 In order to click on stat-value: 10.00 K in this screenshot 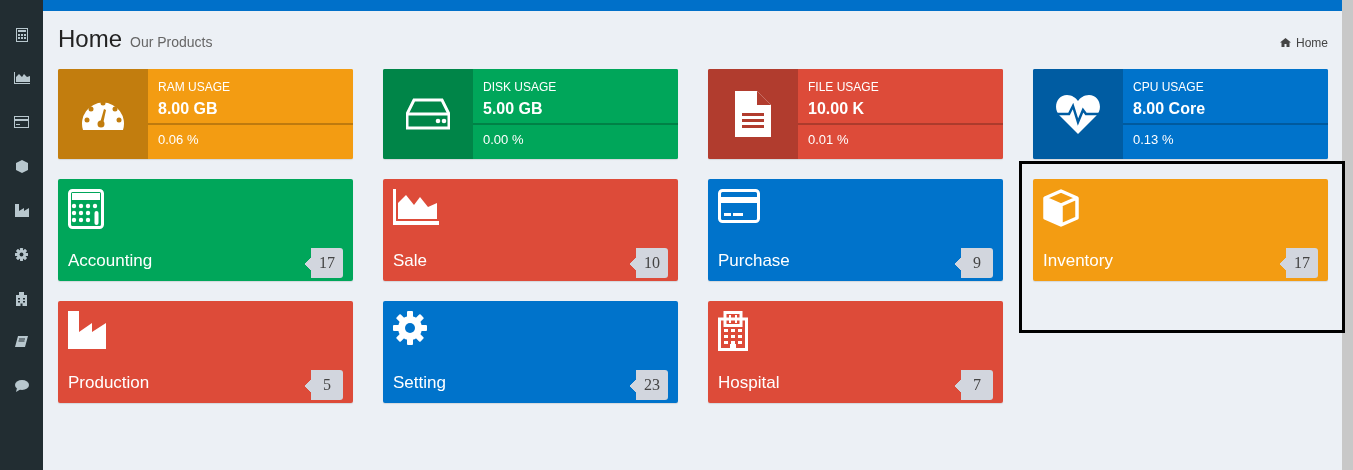, I will do `click(836, 109)`.